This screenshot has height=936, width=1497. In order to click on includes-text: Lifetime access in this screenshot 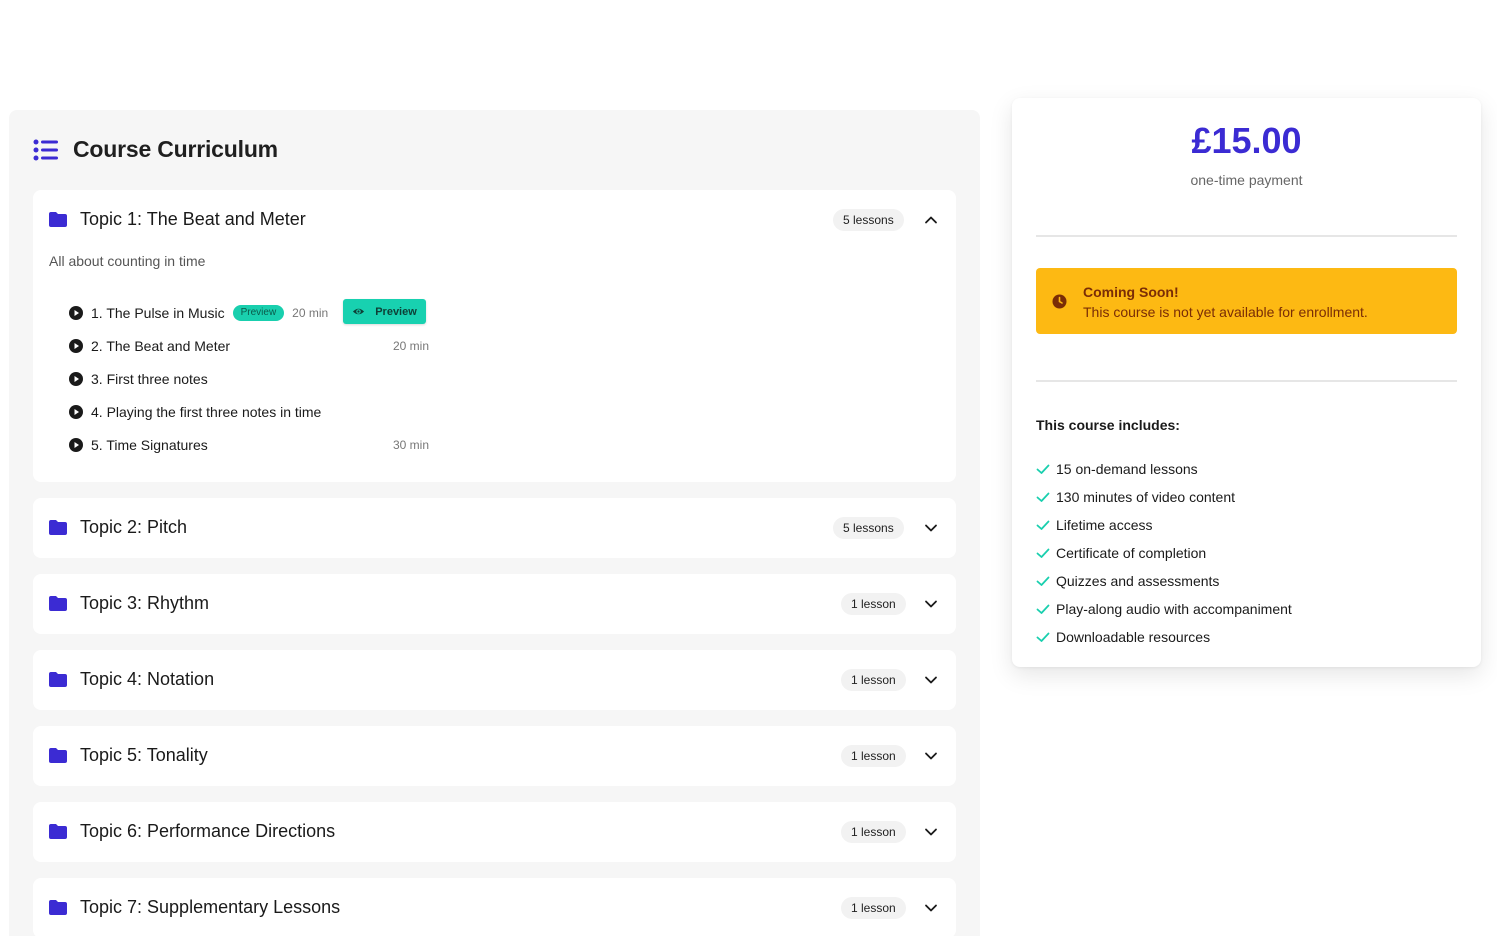, I will do `click(1104, 525)`.